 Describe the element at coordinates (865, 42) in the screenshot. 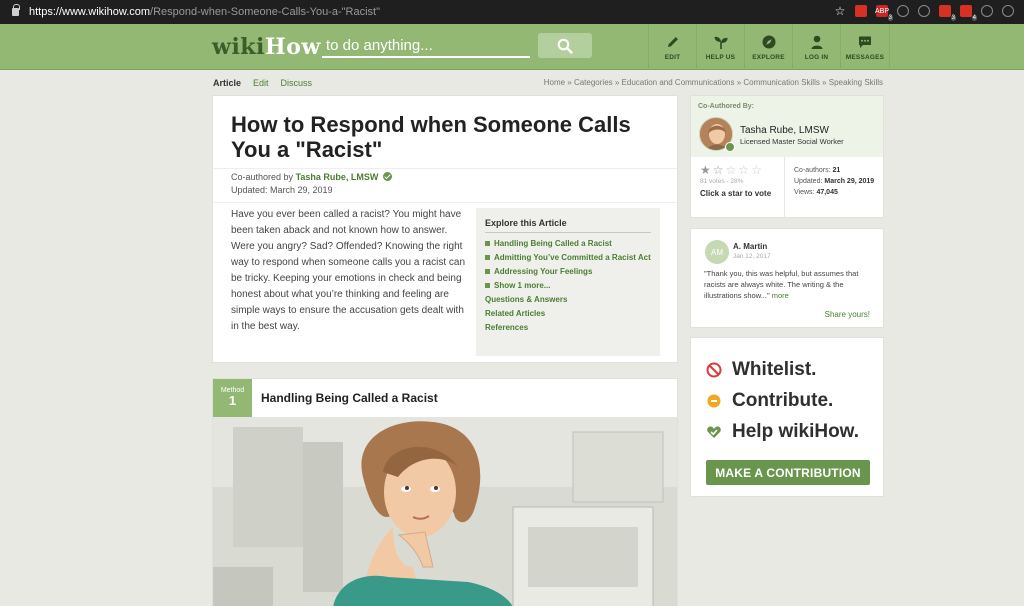

I see `chat-messages-icon` at that location.